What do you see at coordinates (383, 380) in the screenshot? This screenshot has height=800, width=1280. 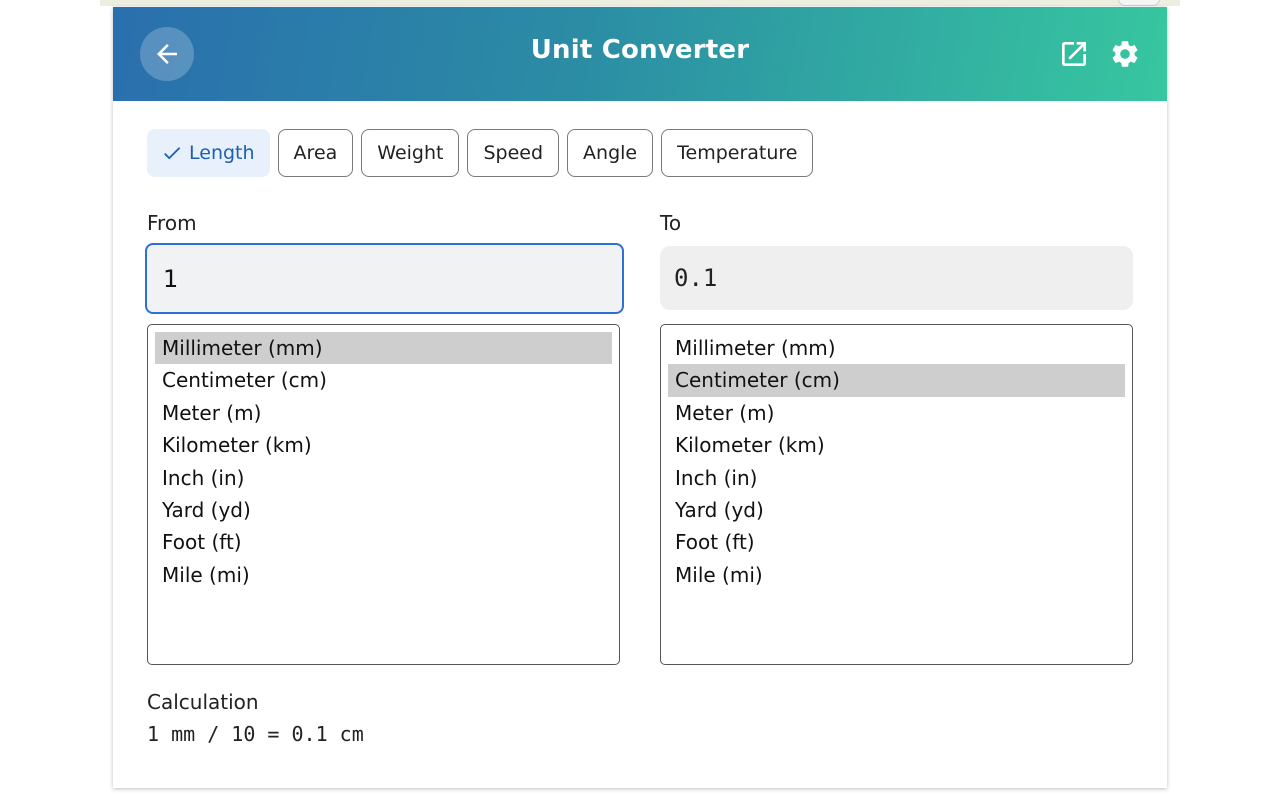 I see `from-unit-option: Centimeter (cm)` at bounding box center [383, 380].